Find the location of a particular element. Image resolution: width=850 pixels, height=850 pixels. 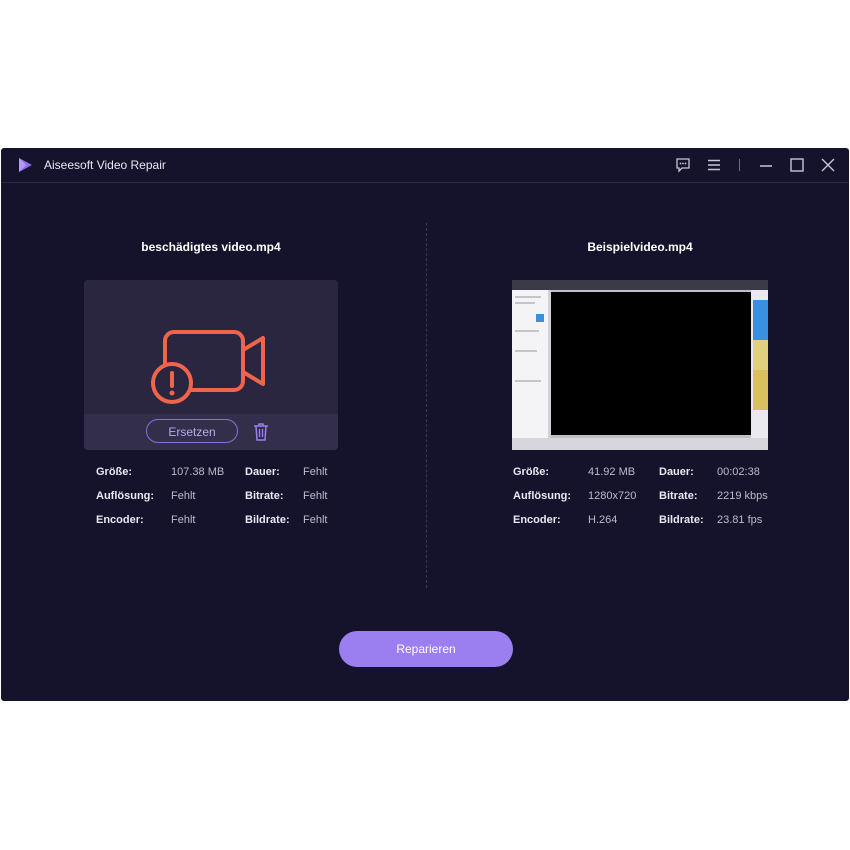

broken-video-panel: Ersetzen is located at coordinates (211, 365).